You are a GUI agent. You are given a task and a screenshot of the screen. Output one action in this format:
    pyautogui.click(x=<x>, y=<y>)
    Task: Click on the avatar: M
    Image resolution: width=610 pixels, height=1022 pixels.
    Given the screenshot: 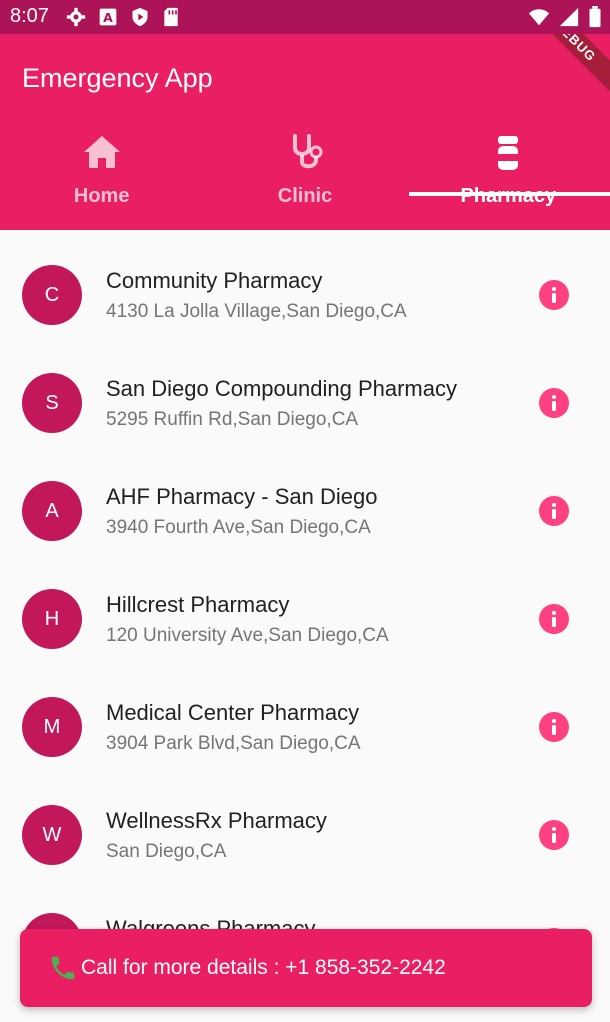 What is the action you would take?
    pyautogui.click(x=52, y=727)
    